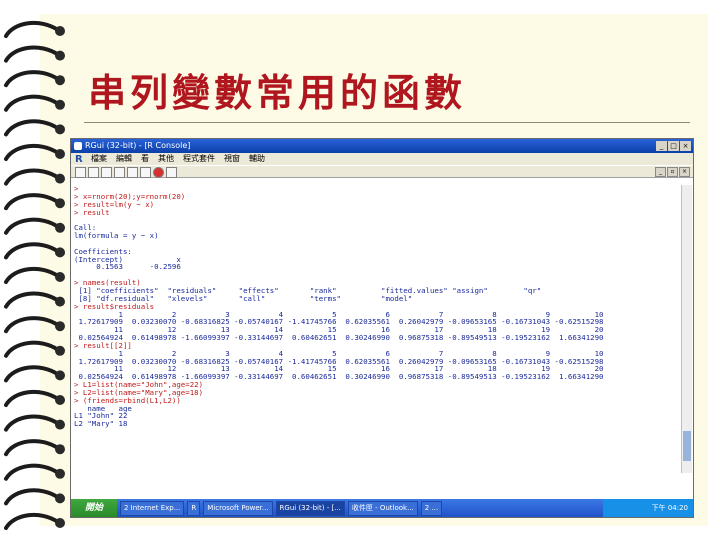 The height and width of the screenshot is (540, 720). What do you see at coordinates (106, 172) in the screenshot?
I see `save-workspace-icon` at bounding box center [106, 172].